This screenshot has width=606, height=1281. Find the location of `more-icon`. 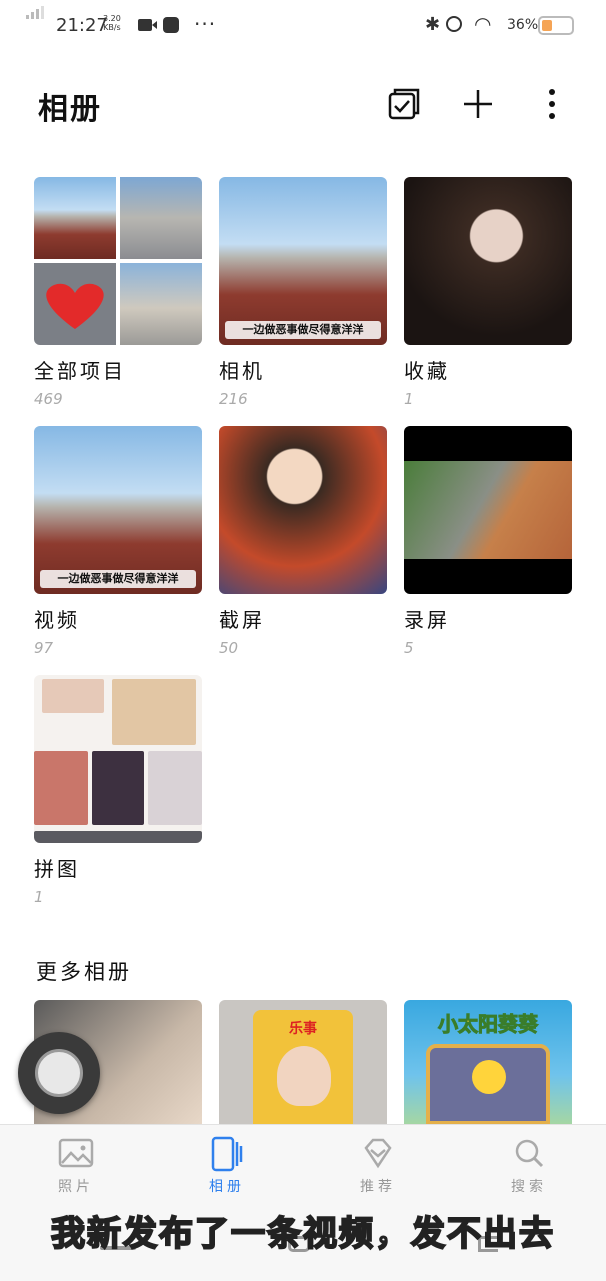

more-icon is located at coordinates (552, 104).